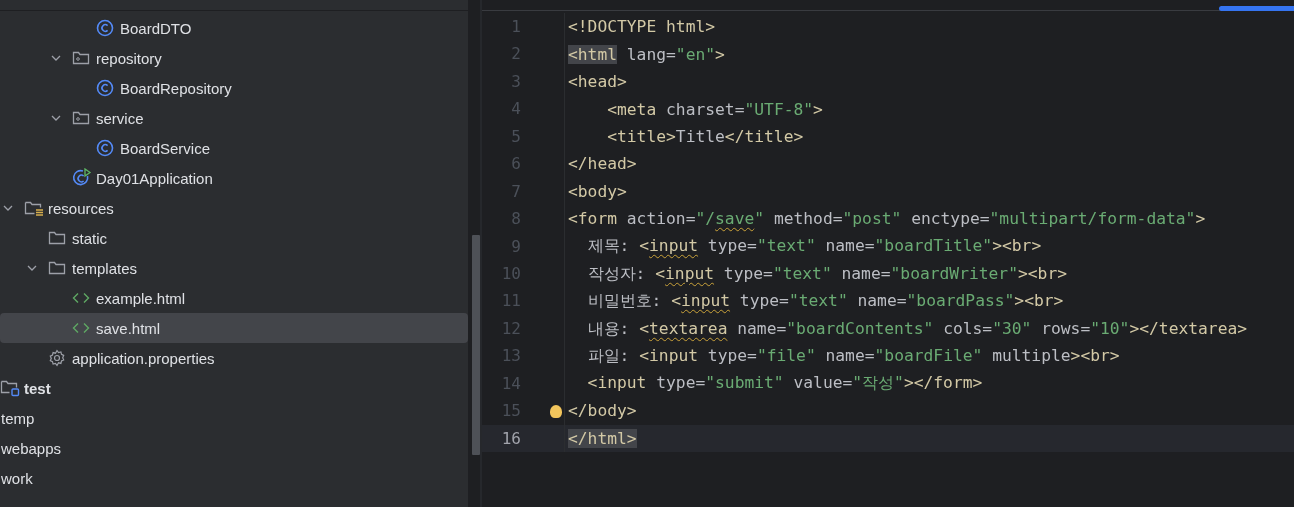 The width and height of the screenshot is (1294, 507). I want to click on code-line: </head>, so click(602, 164).